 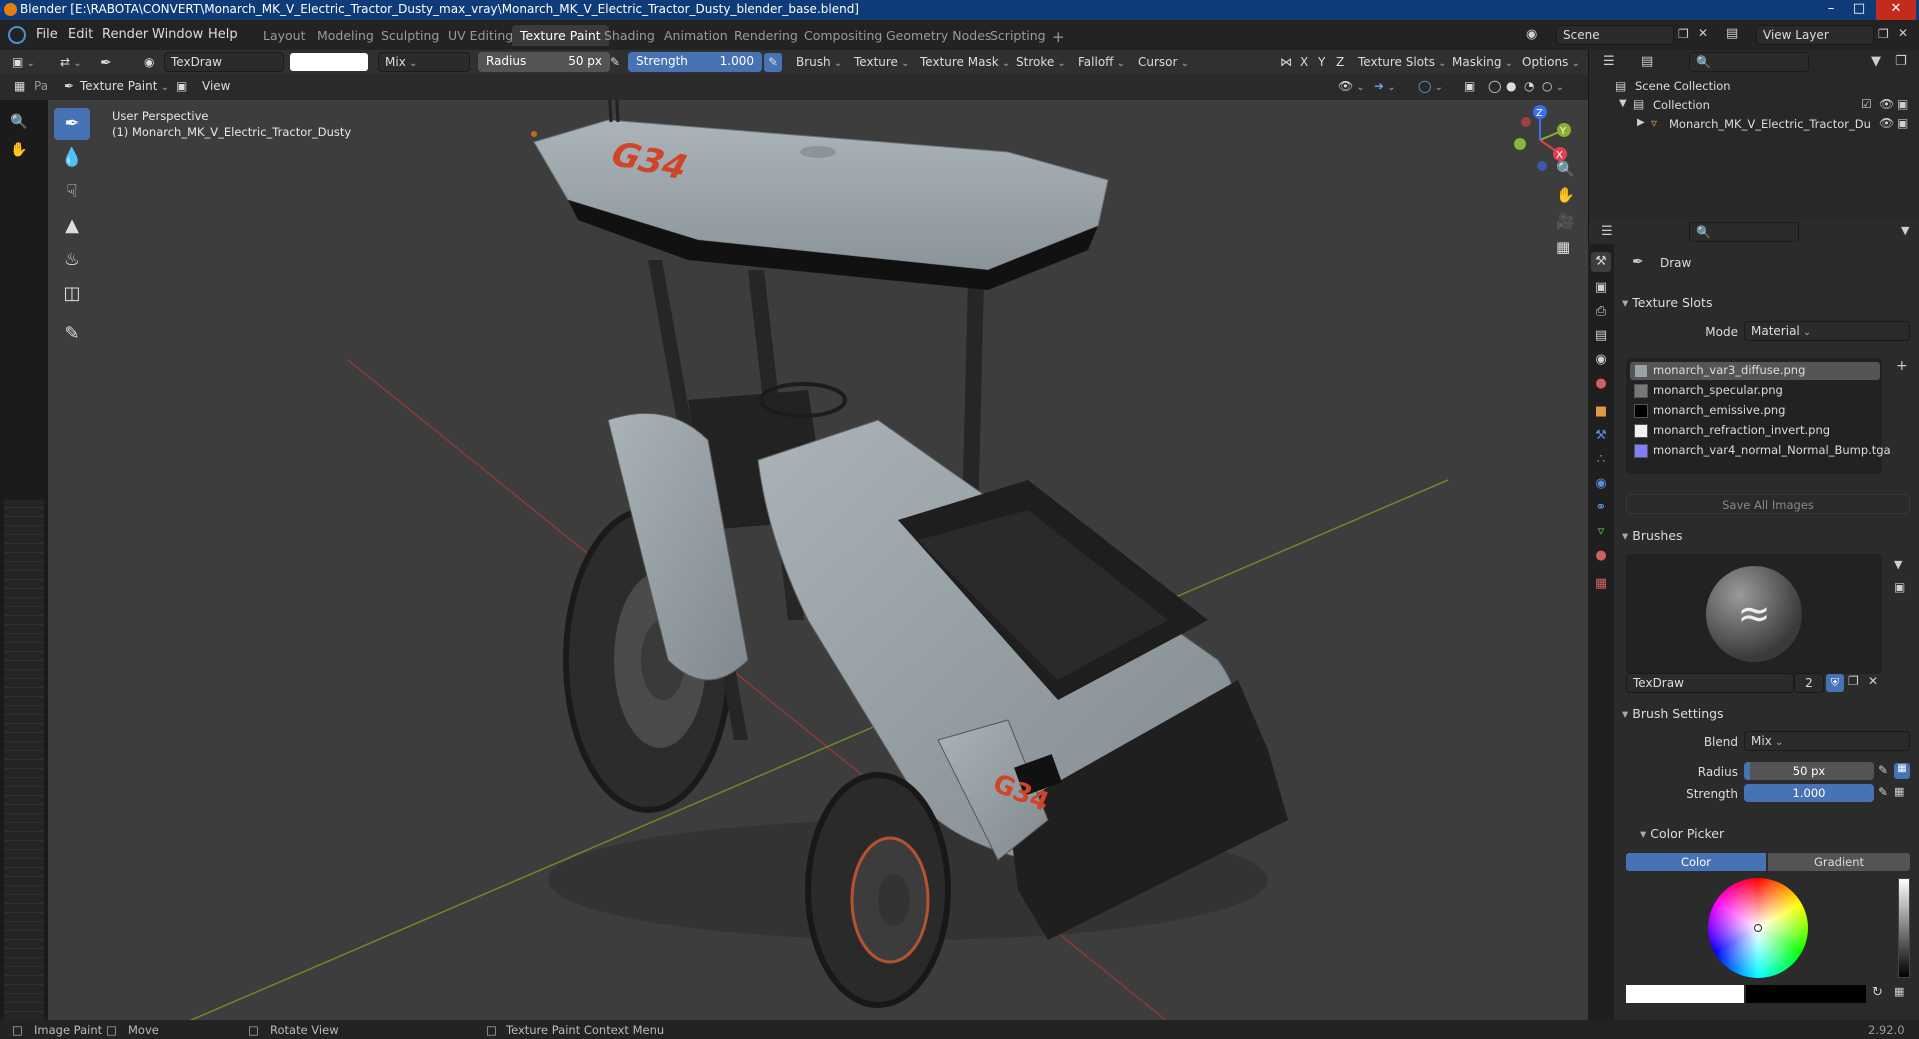 I want to click on object-mode-icon: ▦, so click(x=19, y=86).